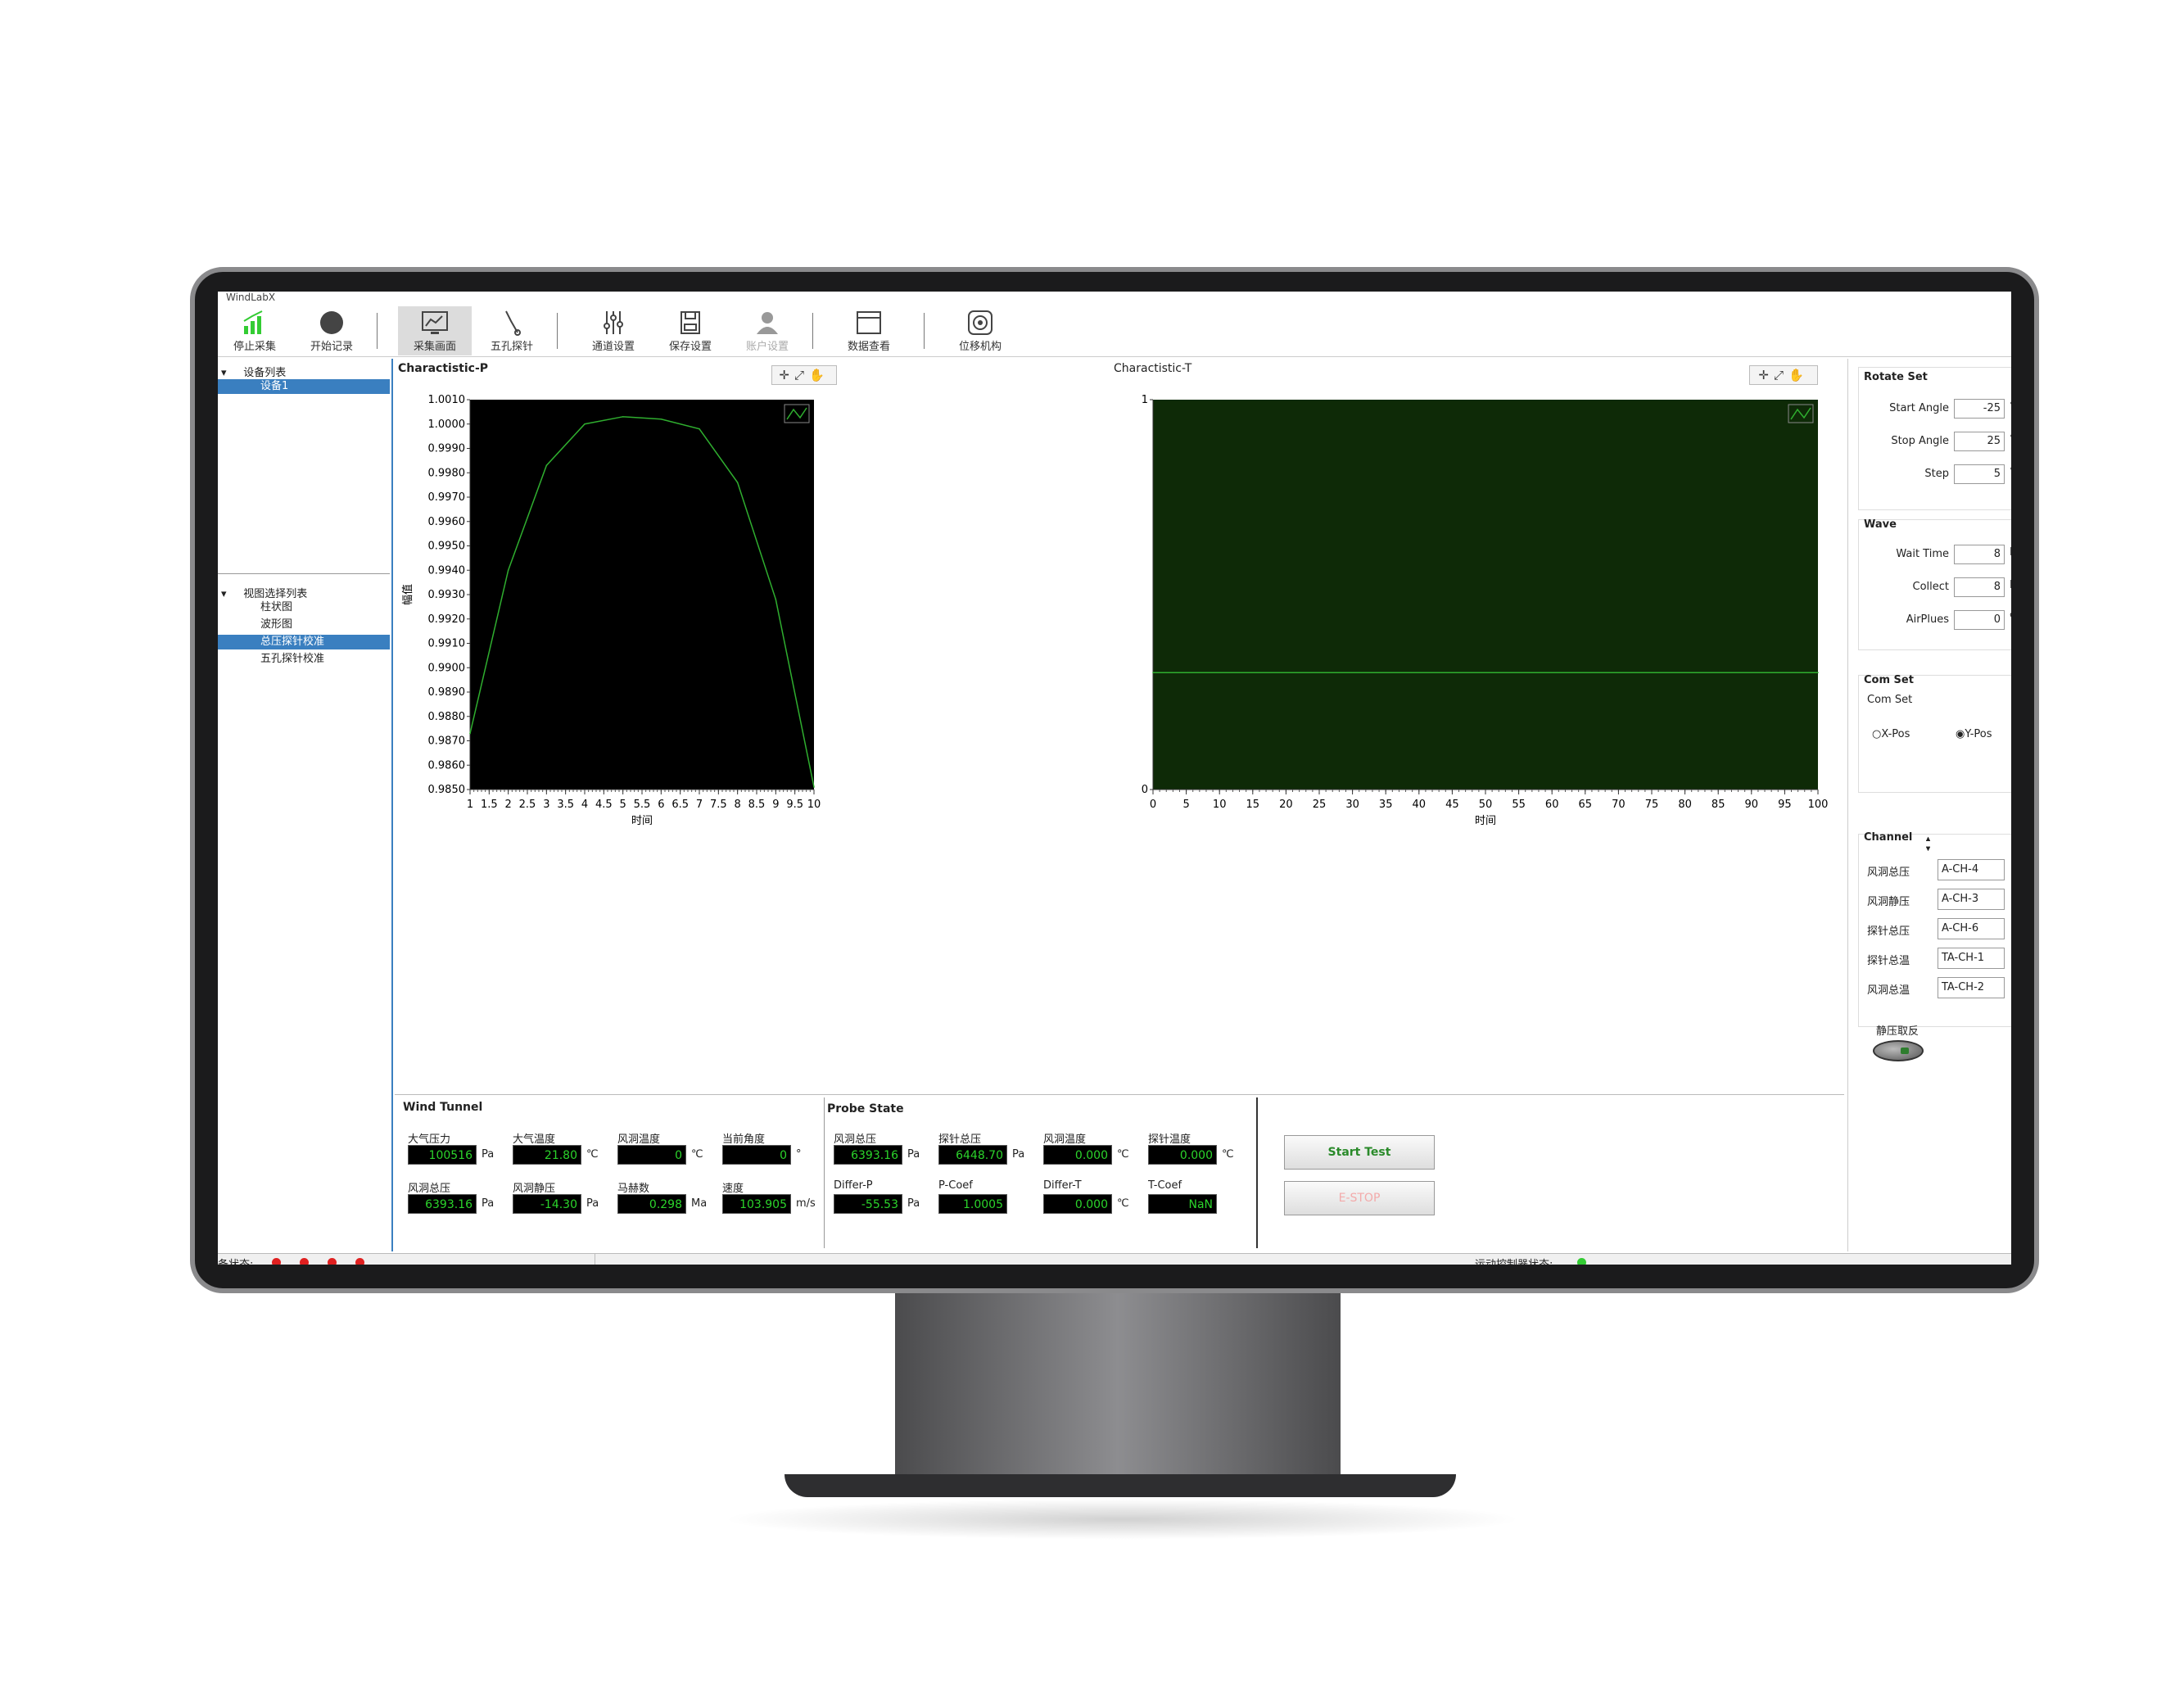  Describe the element at coordinates (613, 330) in the screenshot. I see `channel-settings-button: 通道设置` at that location.